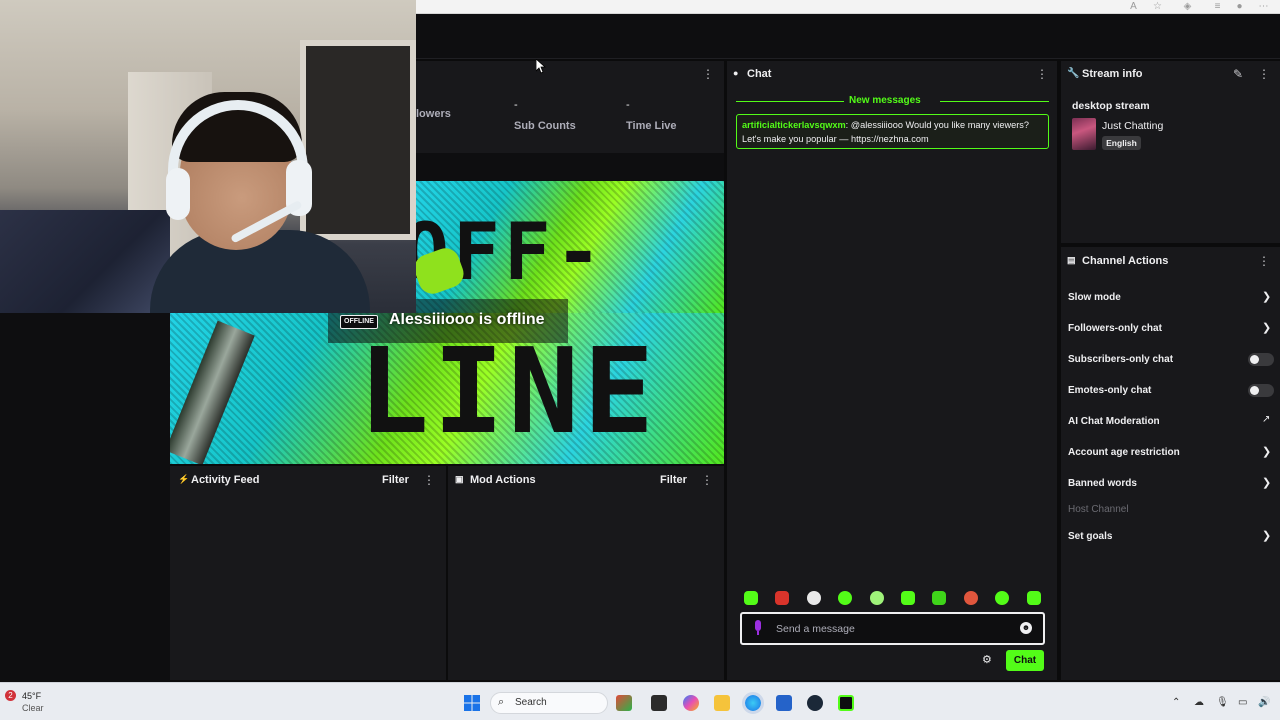  I want to click on slow-mode-action: Slow mode, so click(1094, 297).